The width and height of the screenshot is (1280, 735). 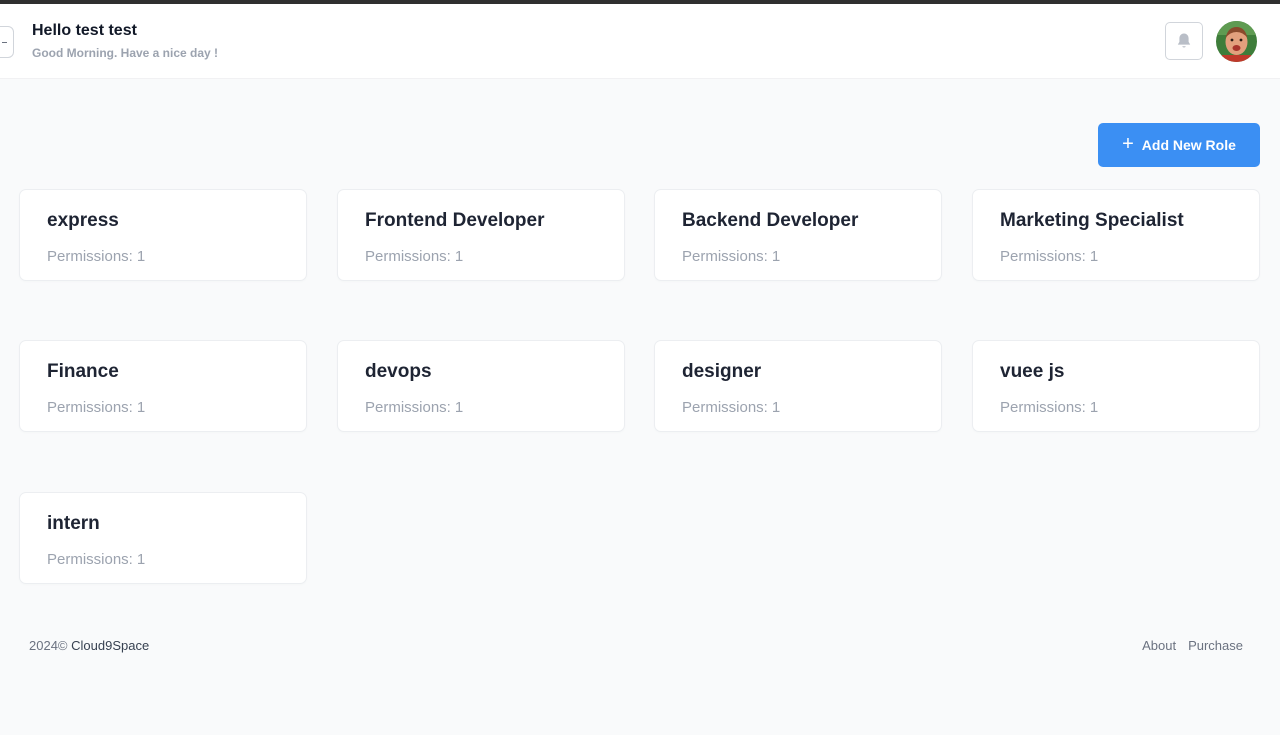 I want to click on role-name: Frontend Developer, so click(x=455, y=220).